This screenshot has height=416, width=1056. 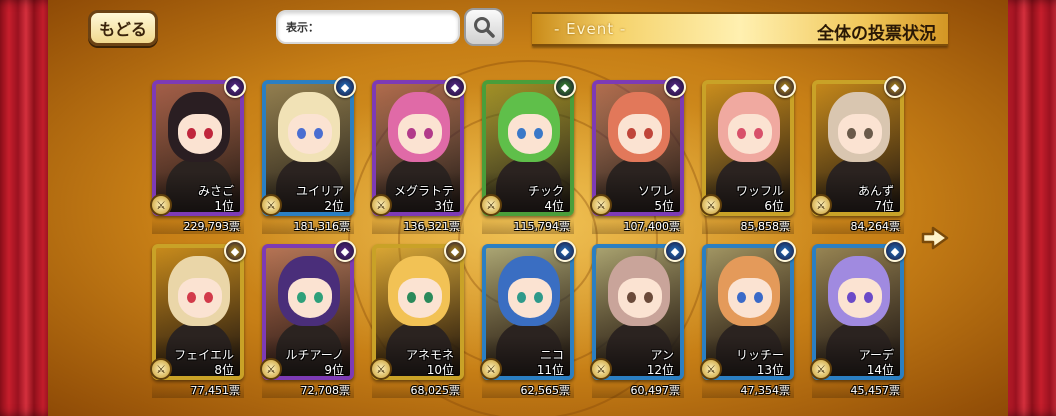 I want to click on character-rank: 7位, so click(x=884, y=206).